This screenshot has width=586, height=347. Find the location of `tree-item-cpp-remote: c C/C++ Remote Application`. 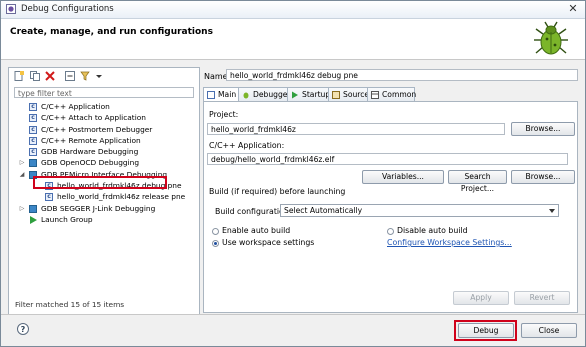

tree-item-cpp-remote: c C/C++ Remote Application is located at coordinates (104, 140).